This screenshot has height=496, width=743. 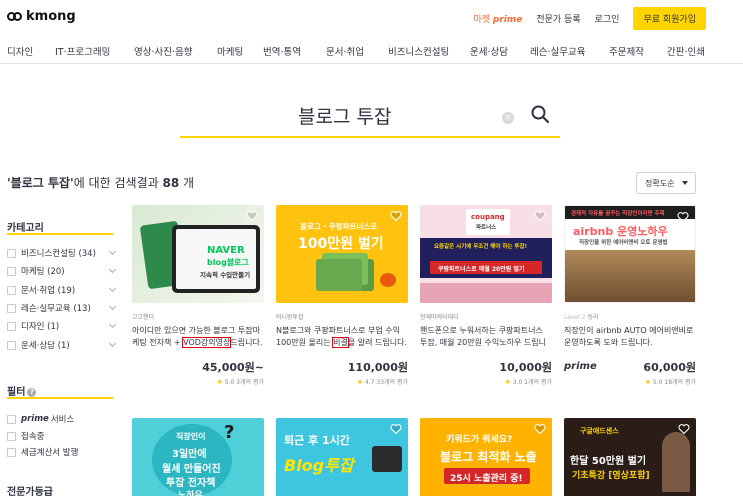 What do you see at coordinates (15, 16) in the screenshot?
I see `logo-icon` at bounding box center [15, 16].